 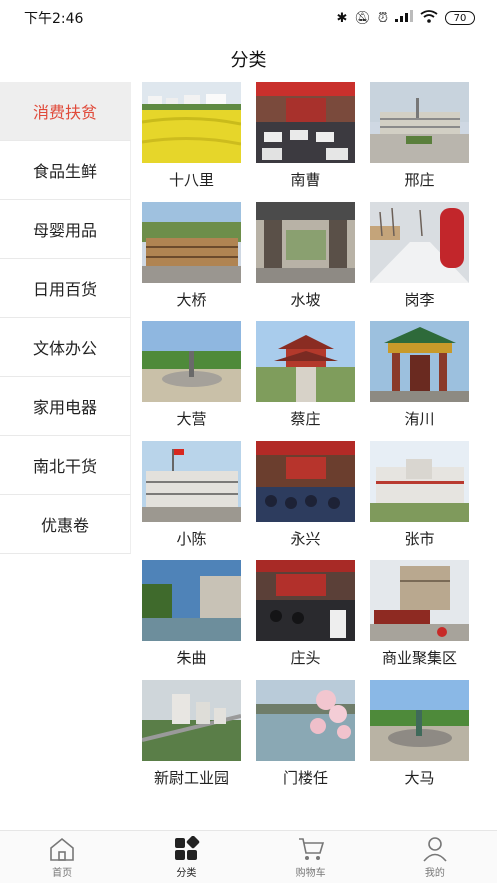 What do you see at coordinates (191, 180) in the screenshot?
I see `grid-item-label: 十八里` at bounding box center [191, 180].